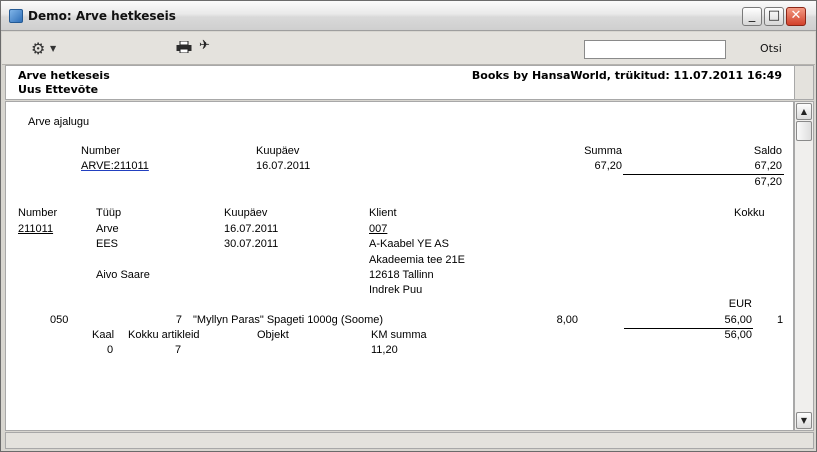  Describe the element at coordinates (804, 266) in the screenshot. I see `vertical-scrollbar: ▲ ▼` at that location.